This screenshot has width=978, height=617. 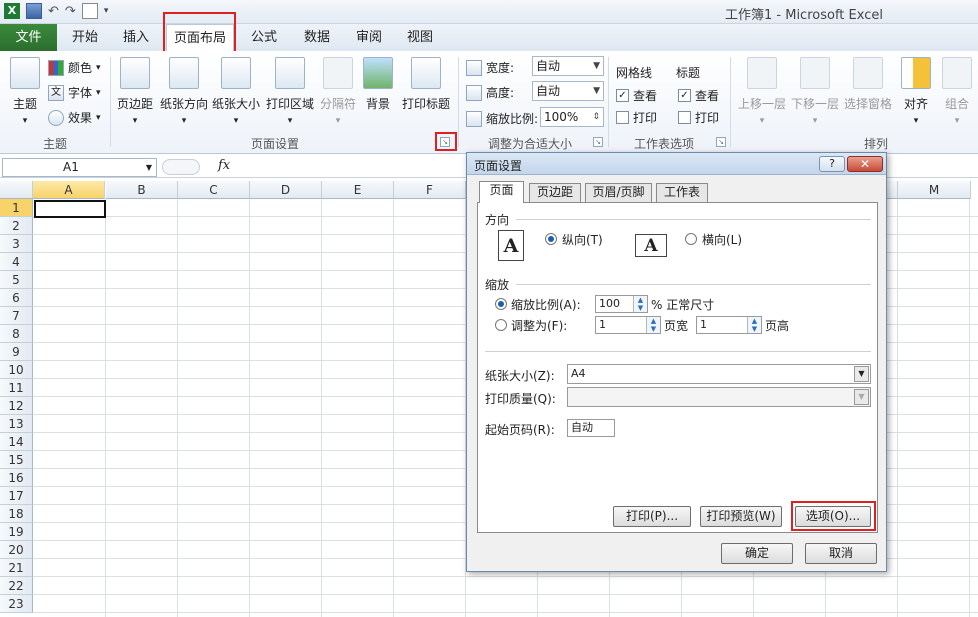 I want to click on size-button: 纸张大小 ▾, so click(x=236, y=91).